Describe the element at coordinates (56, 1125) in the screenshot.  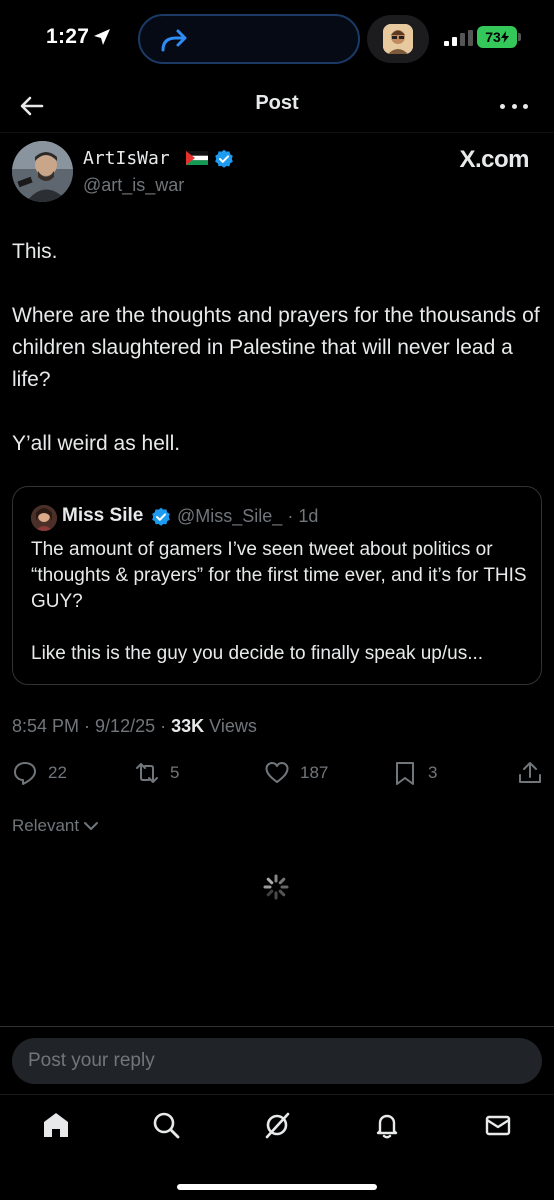
I see `home-icon` at that location.